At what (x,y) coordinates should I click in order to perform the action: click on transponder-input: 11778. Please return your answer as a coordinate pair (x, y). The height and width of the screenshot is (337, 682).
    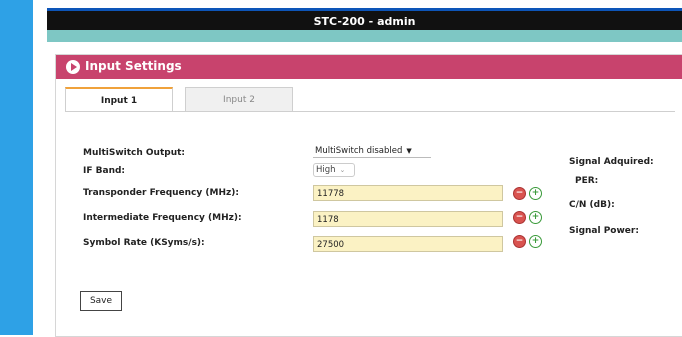
    Looking at the image, I should click on (408, 193).